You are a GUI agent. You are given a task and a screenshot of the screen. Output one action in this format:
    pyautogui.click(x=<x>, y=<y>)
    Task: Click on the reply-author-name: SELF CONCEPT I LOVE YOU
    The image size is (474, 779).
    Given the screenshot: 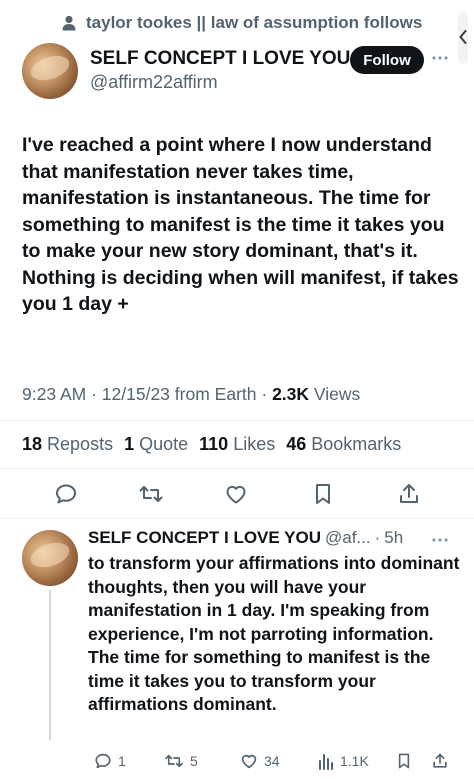 What is the action you would take?
    pyautogui.click(x=204, y=538)
    